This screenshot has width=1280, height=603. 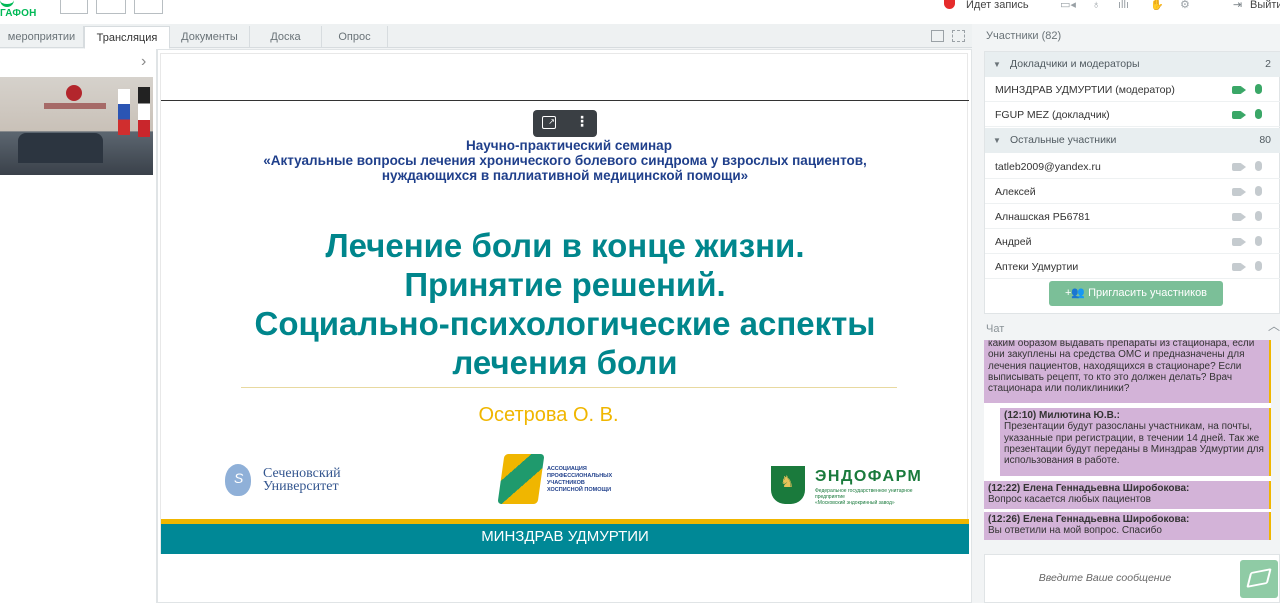 I want to click on tab-poll: Опрос, so click(x=355, y=37).